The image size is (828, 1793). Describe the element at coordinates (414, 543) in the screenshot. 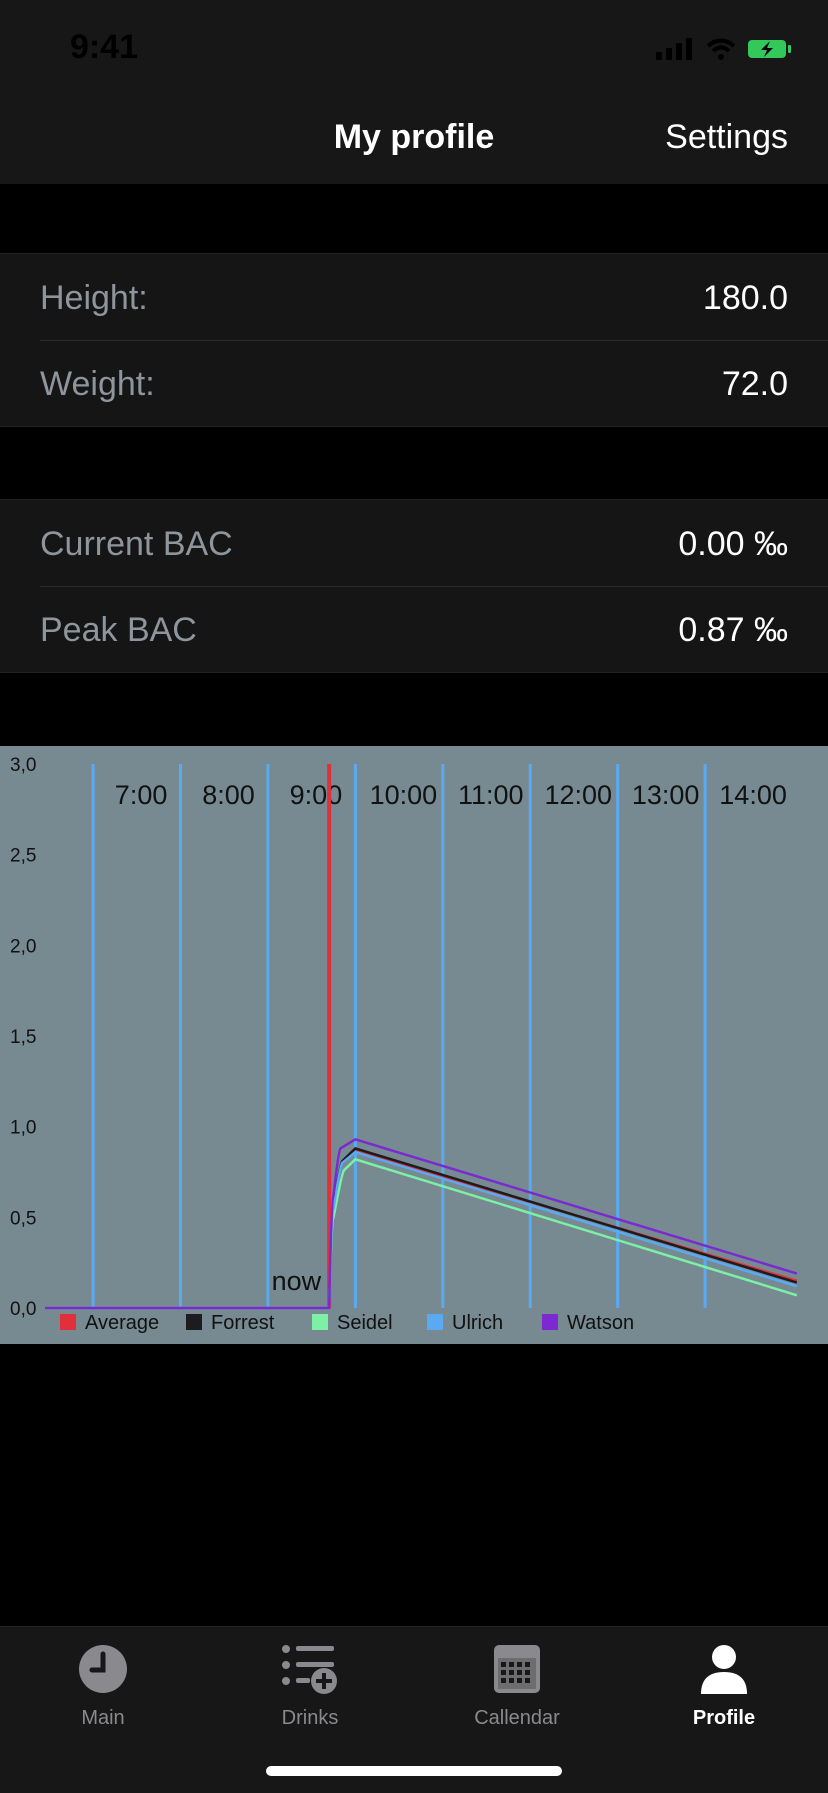

I see `current-bac-row: Current BAC 0.00 ‰` at that location.